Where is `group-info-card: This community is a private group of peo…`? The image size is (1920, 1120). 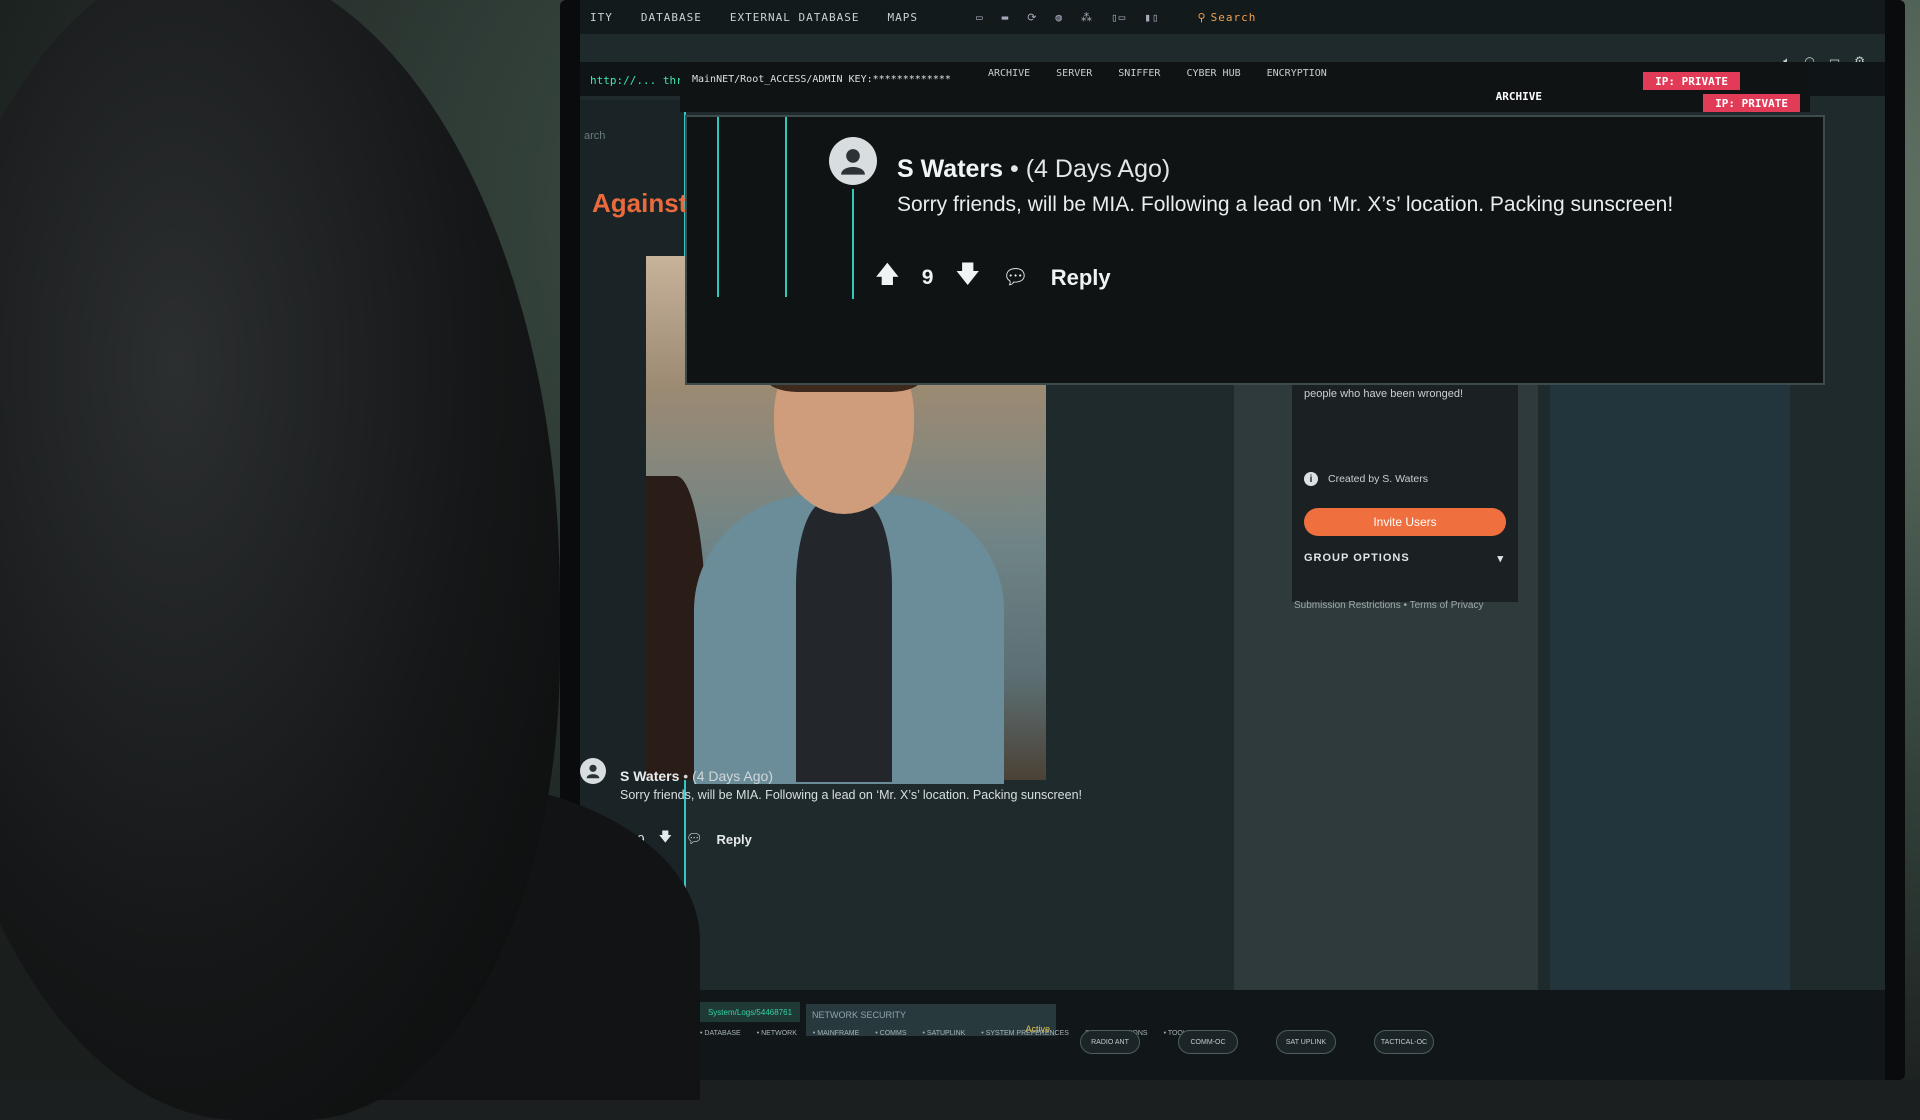
group-info-card: This community is a private group of peo… is located at coordinates (1405, 479).